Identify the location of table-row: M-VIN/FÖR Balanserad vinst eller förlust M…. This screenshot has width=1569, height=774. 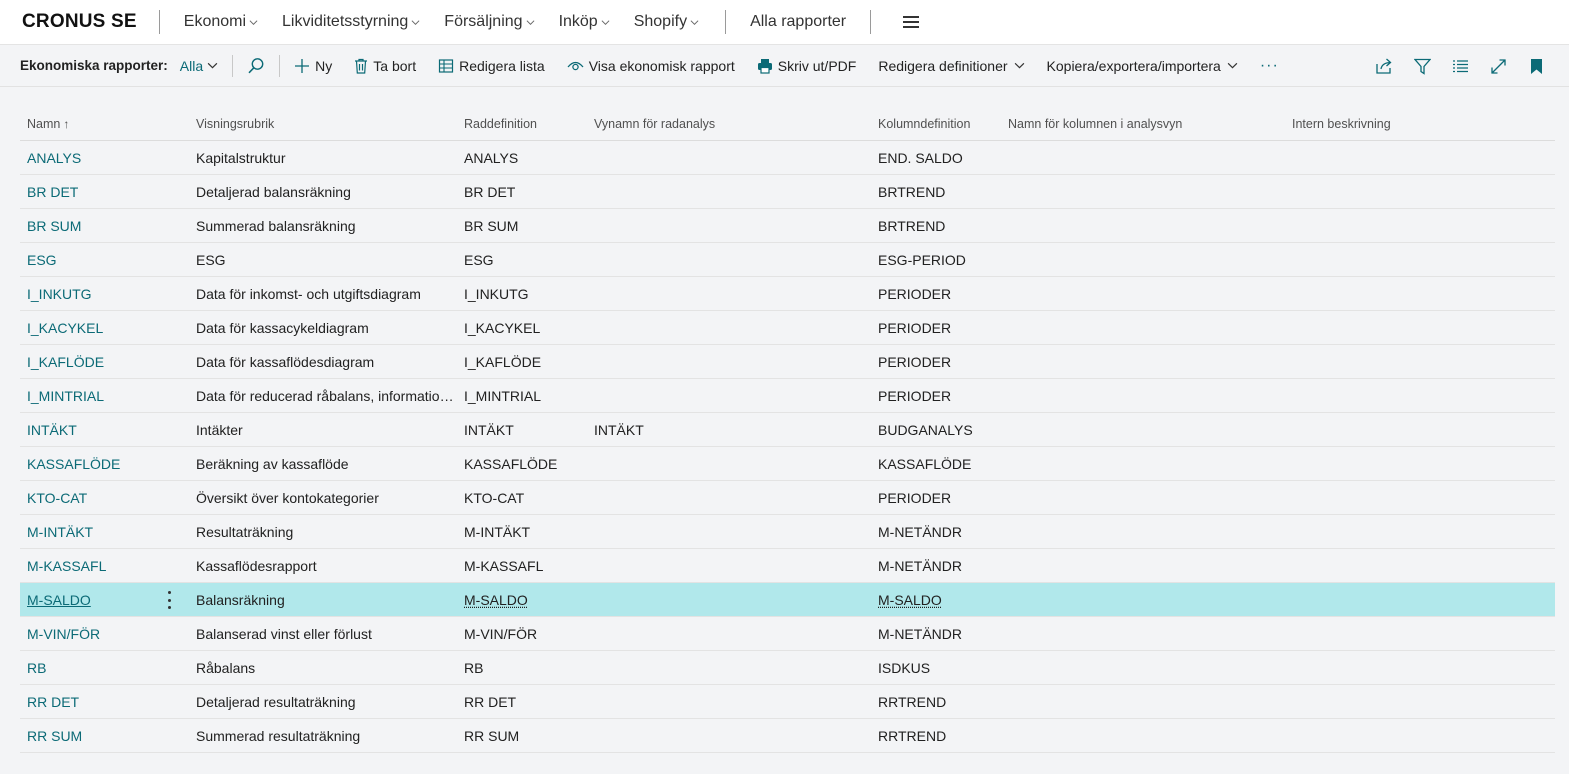
(787, 634).